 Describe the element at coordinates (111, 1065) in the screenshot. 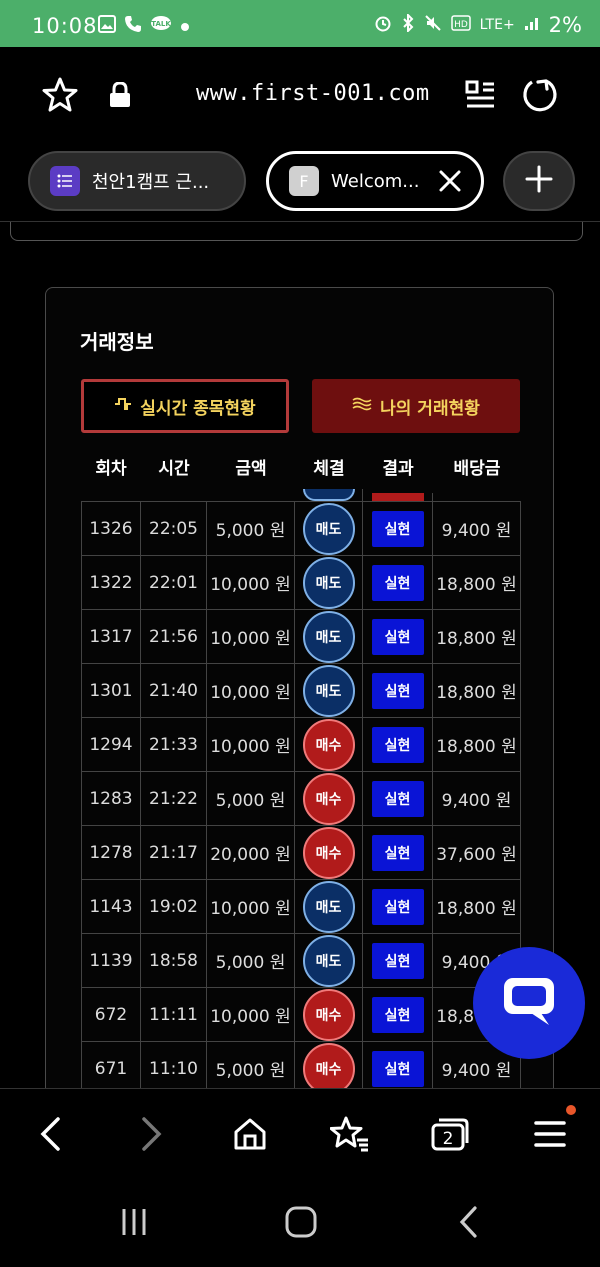

I see `round-cell: 671` at that location.